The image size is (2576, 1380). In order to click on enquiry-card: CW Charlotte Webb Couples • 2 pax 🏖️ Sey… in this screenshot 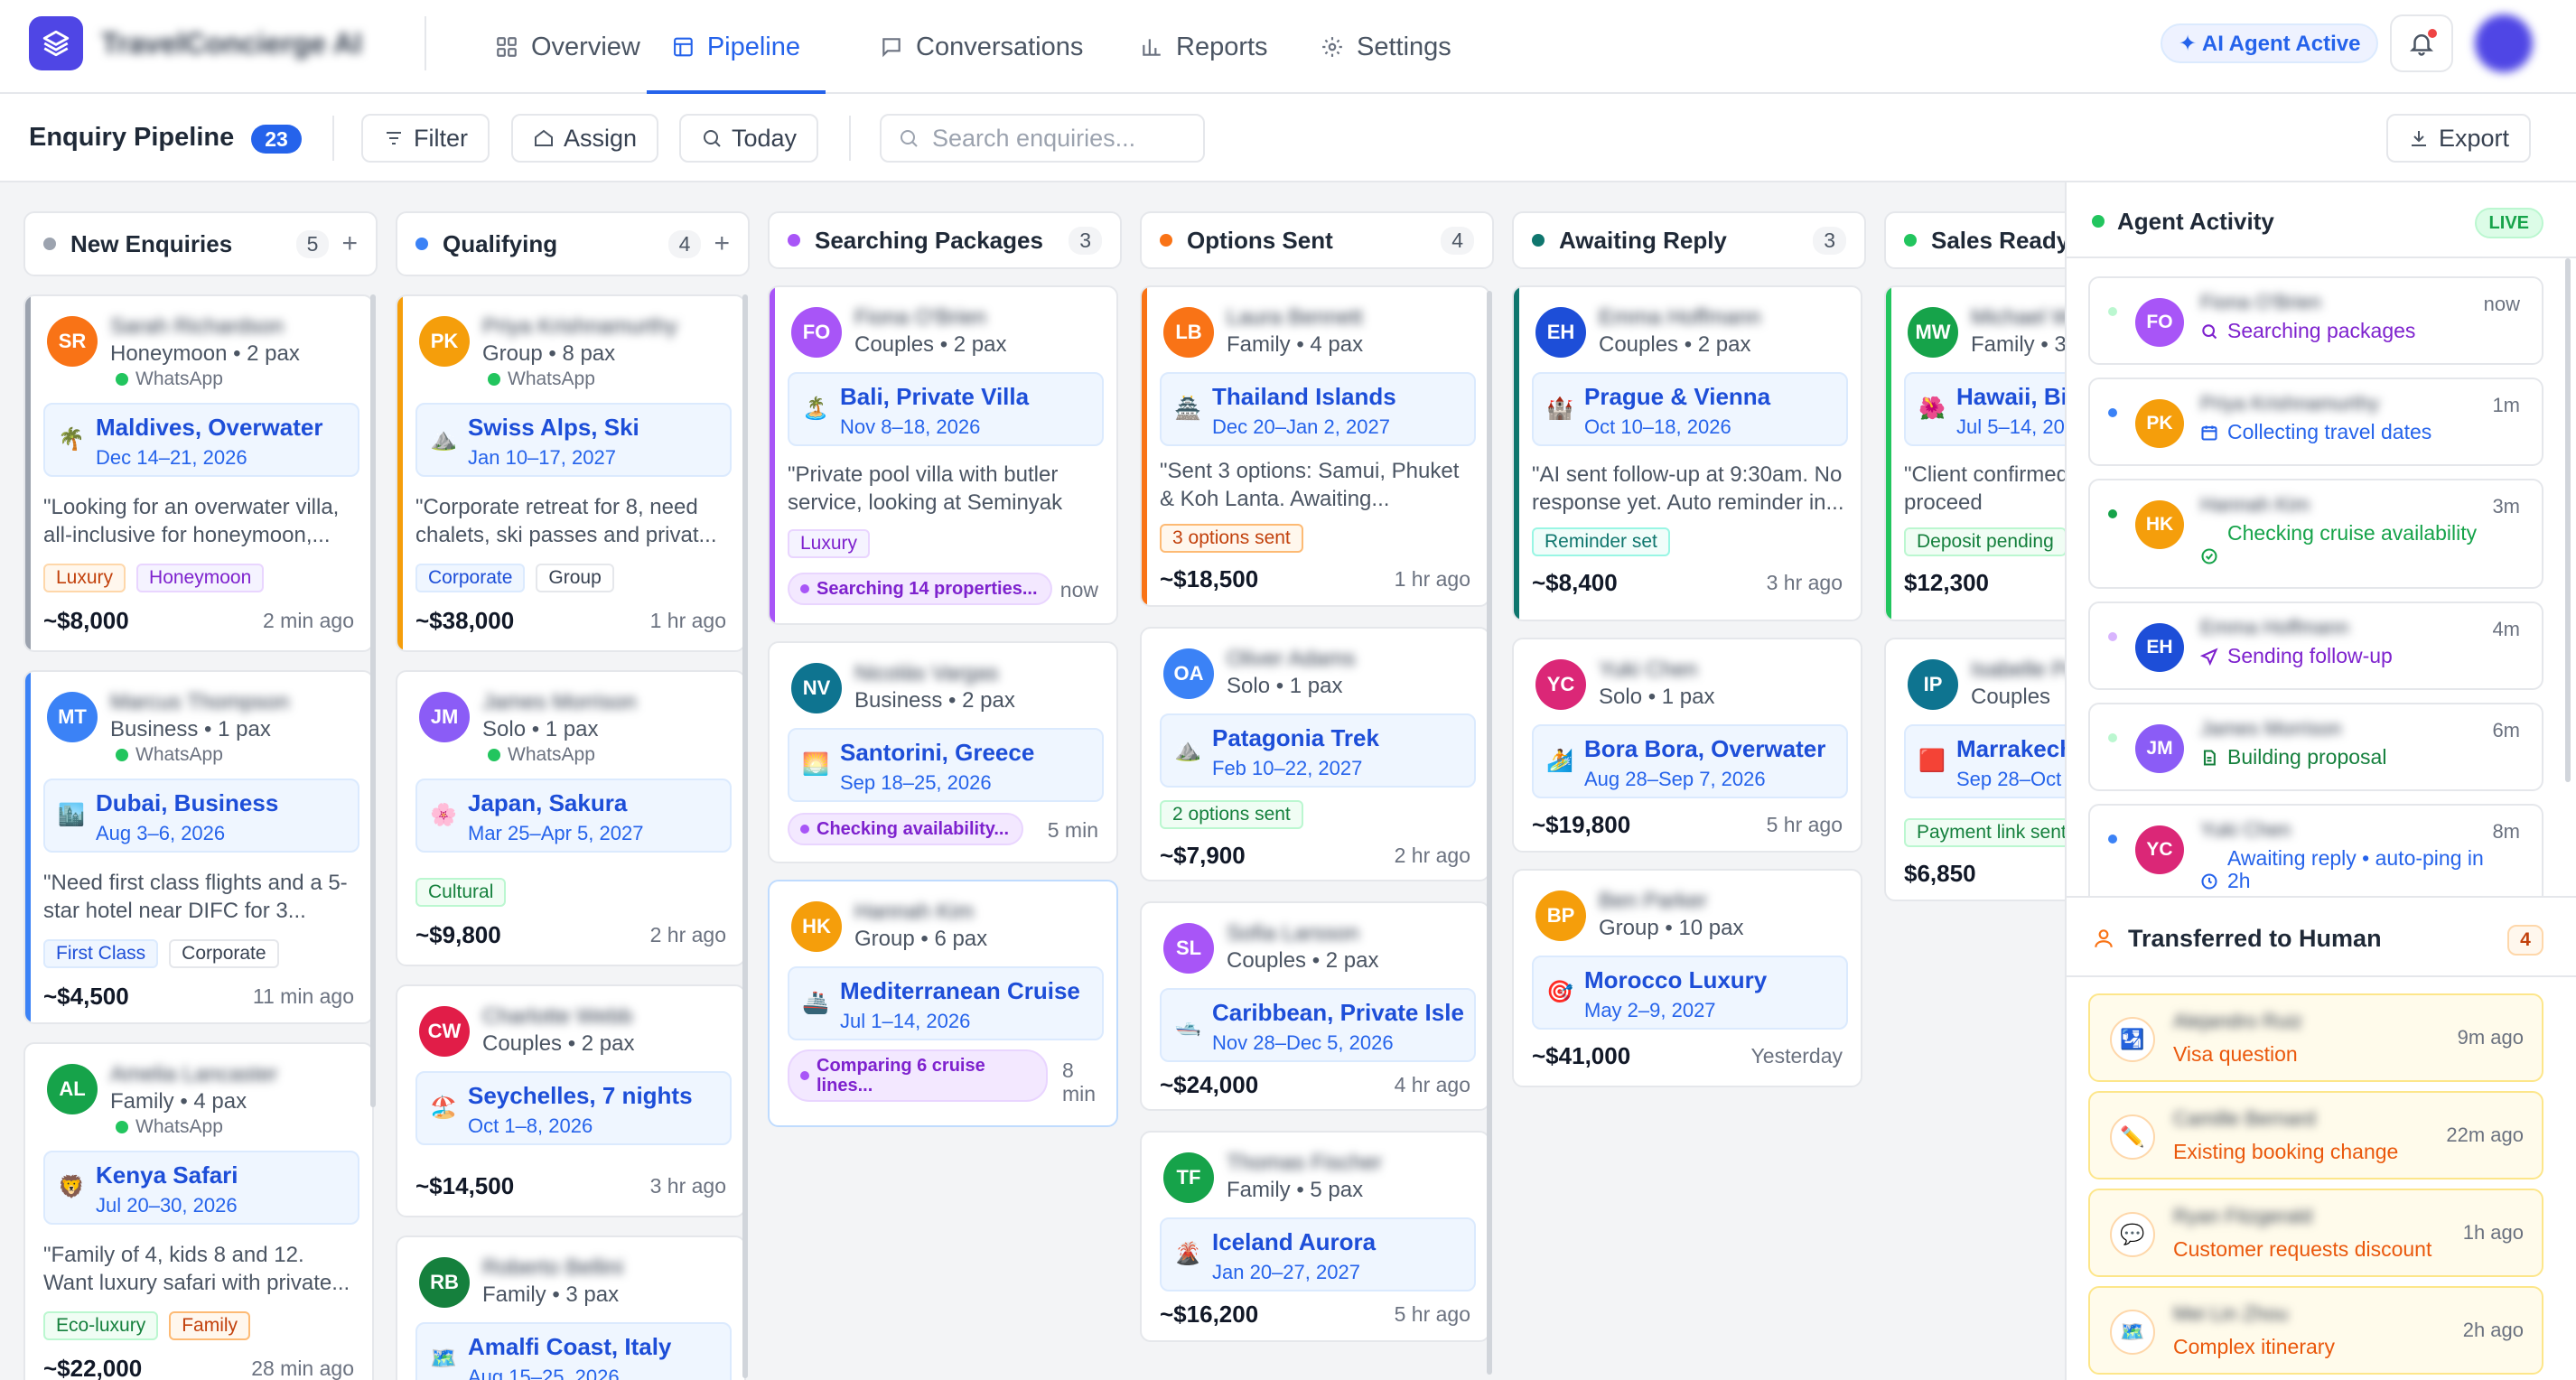, I will do `click(571, 1100)`.